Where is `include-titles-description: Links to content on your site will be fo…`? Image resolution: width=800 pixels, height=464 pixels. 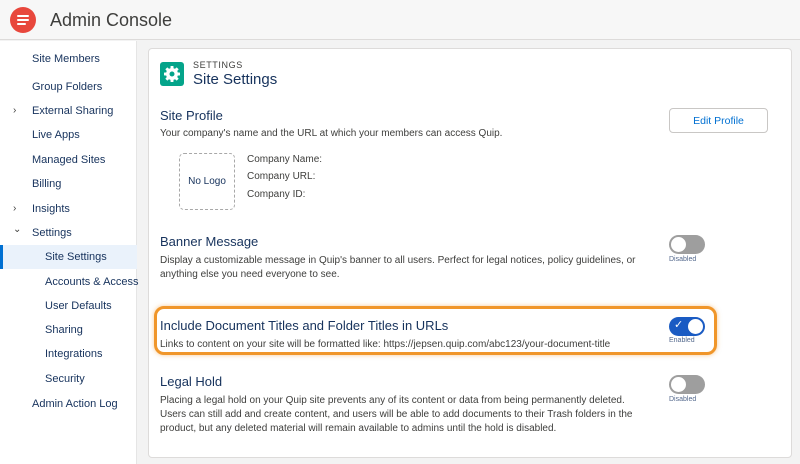
include-titles-description: Links to content on your site will be fo… is located at coordinates (385, 344).